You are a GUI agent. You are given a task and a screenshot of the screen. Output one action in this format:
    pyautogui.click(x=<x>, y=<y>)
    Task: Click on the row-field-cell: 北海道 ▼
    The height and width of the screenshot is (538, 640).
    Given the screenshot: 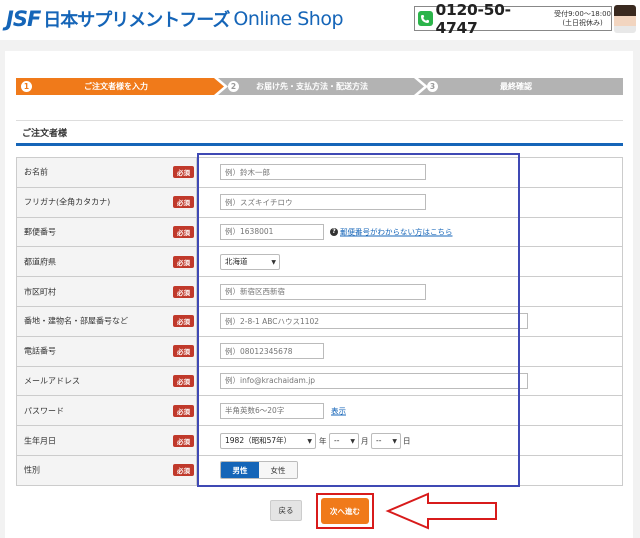 What is the action you would take?
    pyautogui.click(x=409, y=261)
    